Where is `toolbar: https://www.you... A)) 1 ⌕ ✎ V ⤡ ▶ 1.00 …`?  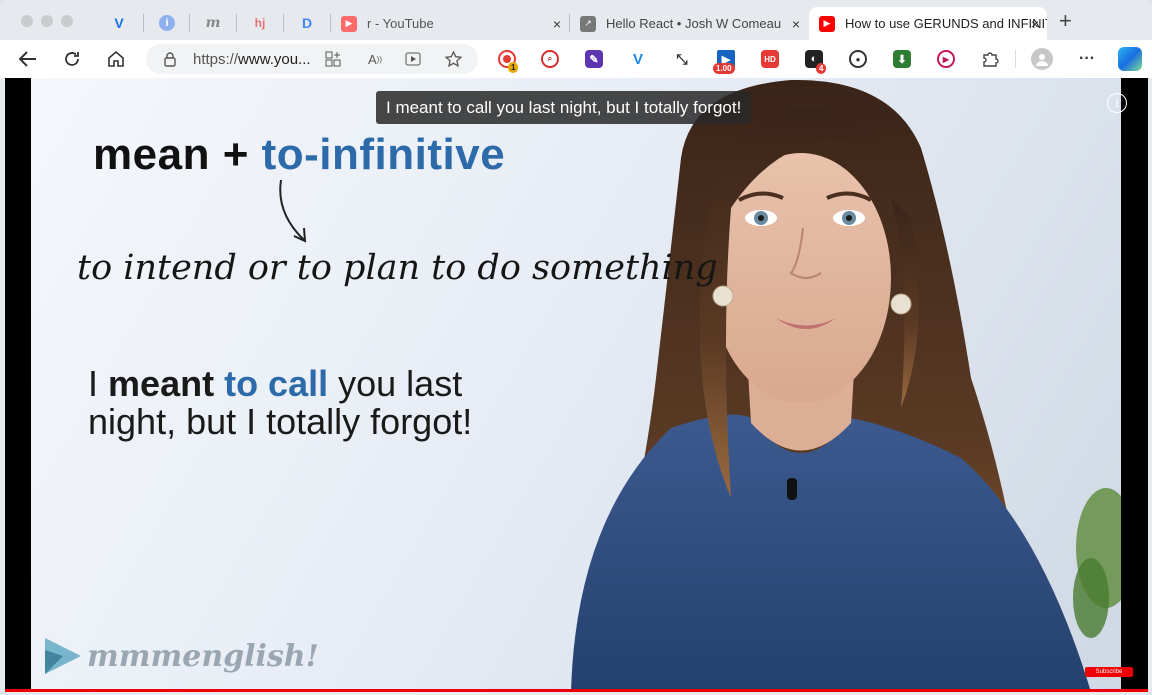
toolbar: https://www.you... A)) 1 ⌕ ✎ V ⤡ ▶ 1.00 … is located at coordinates (576, 59).